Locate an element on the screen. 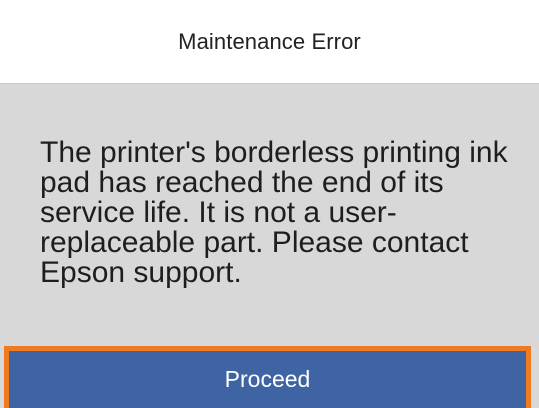 This screenshot has height=408, width=539. dialog-title: Maintenance Error is located at coordinates (269, 41).